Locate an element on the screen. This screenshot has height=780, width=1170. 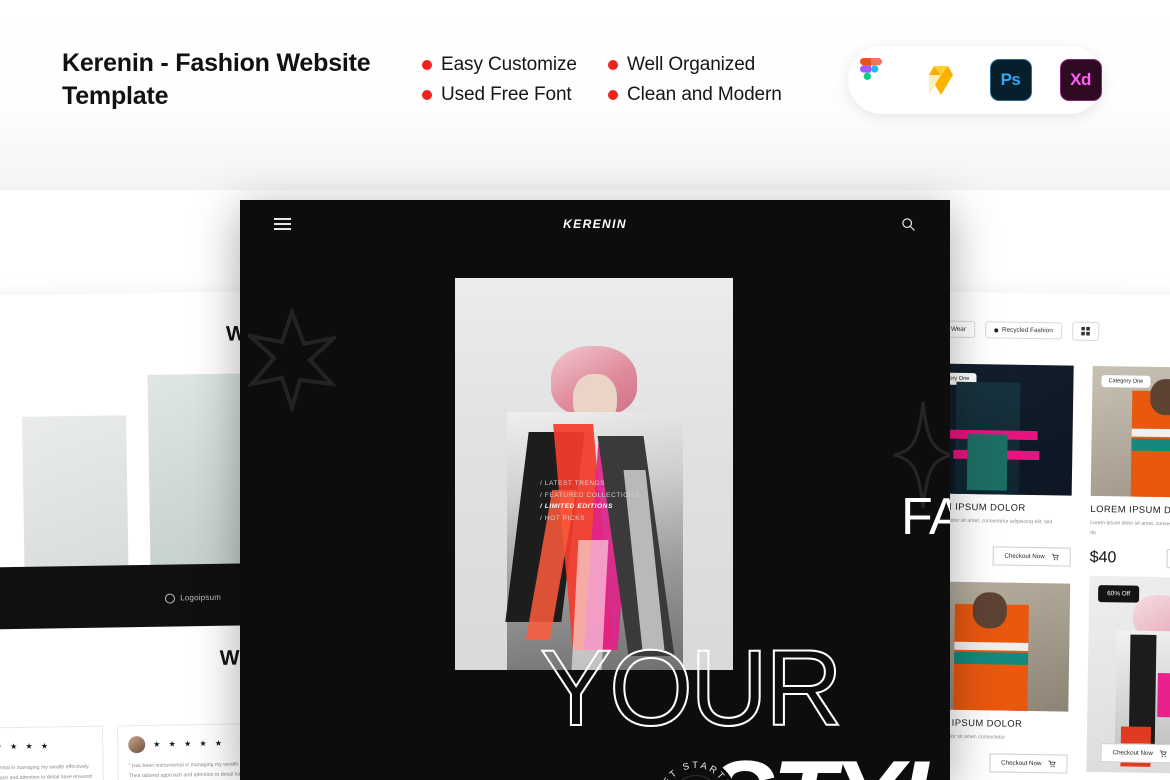
figma-icon is located at coordinates (871, 80).